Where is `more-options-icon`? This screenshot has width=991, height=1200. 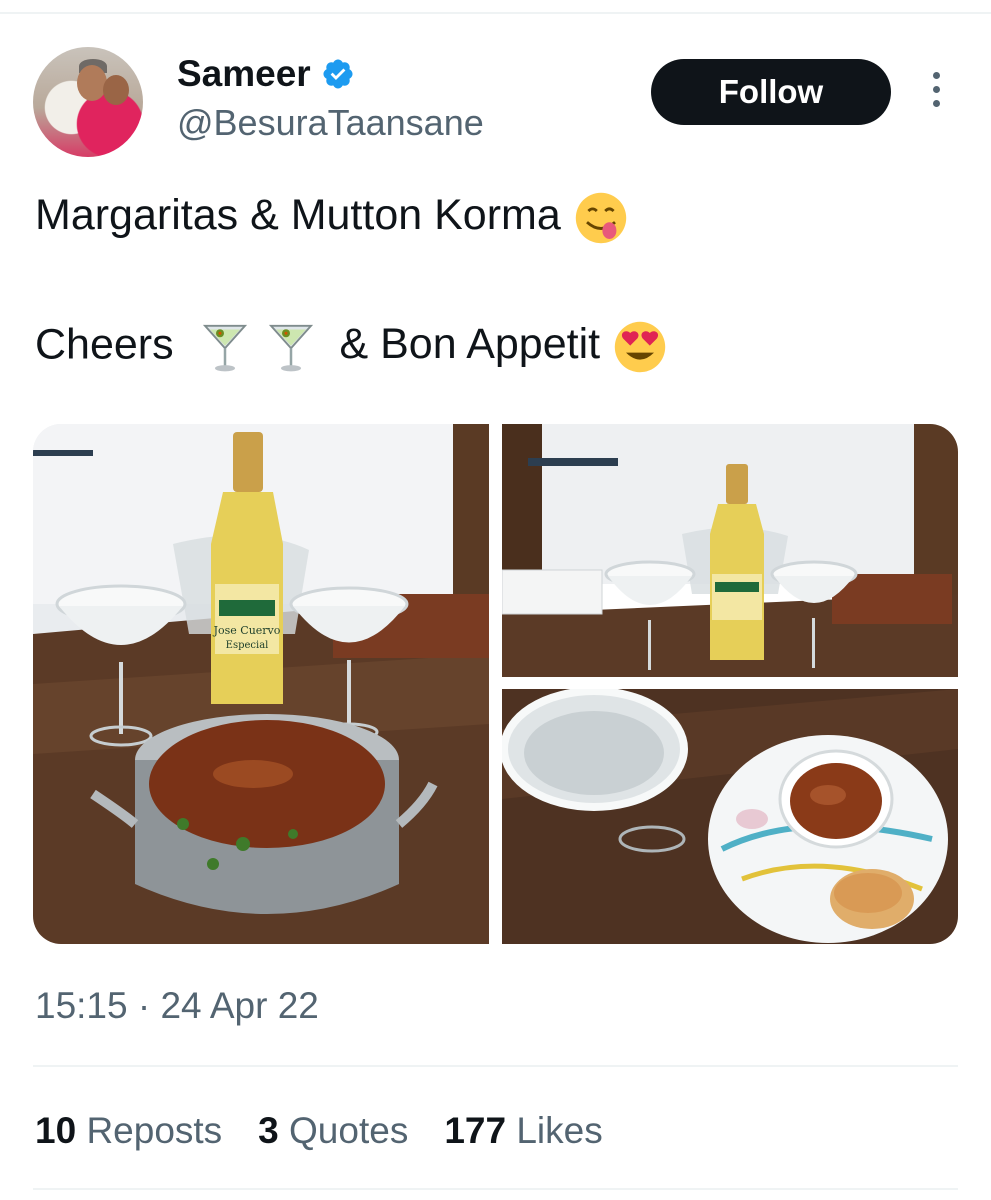
more-options-icon is located at coordinates (936, 92).